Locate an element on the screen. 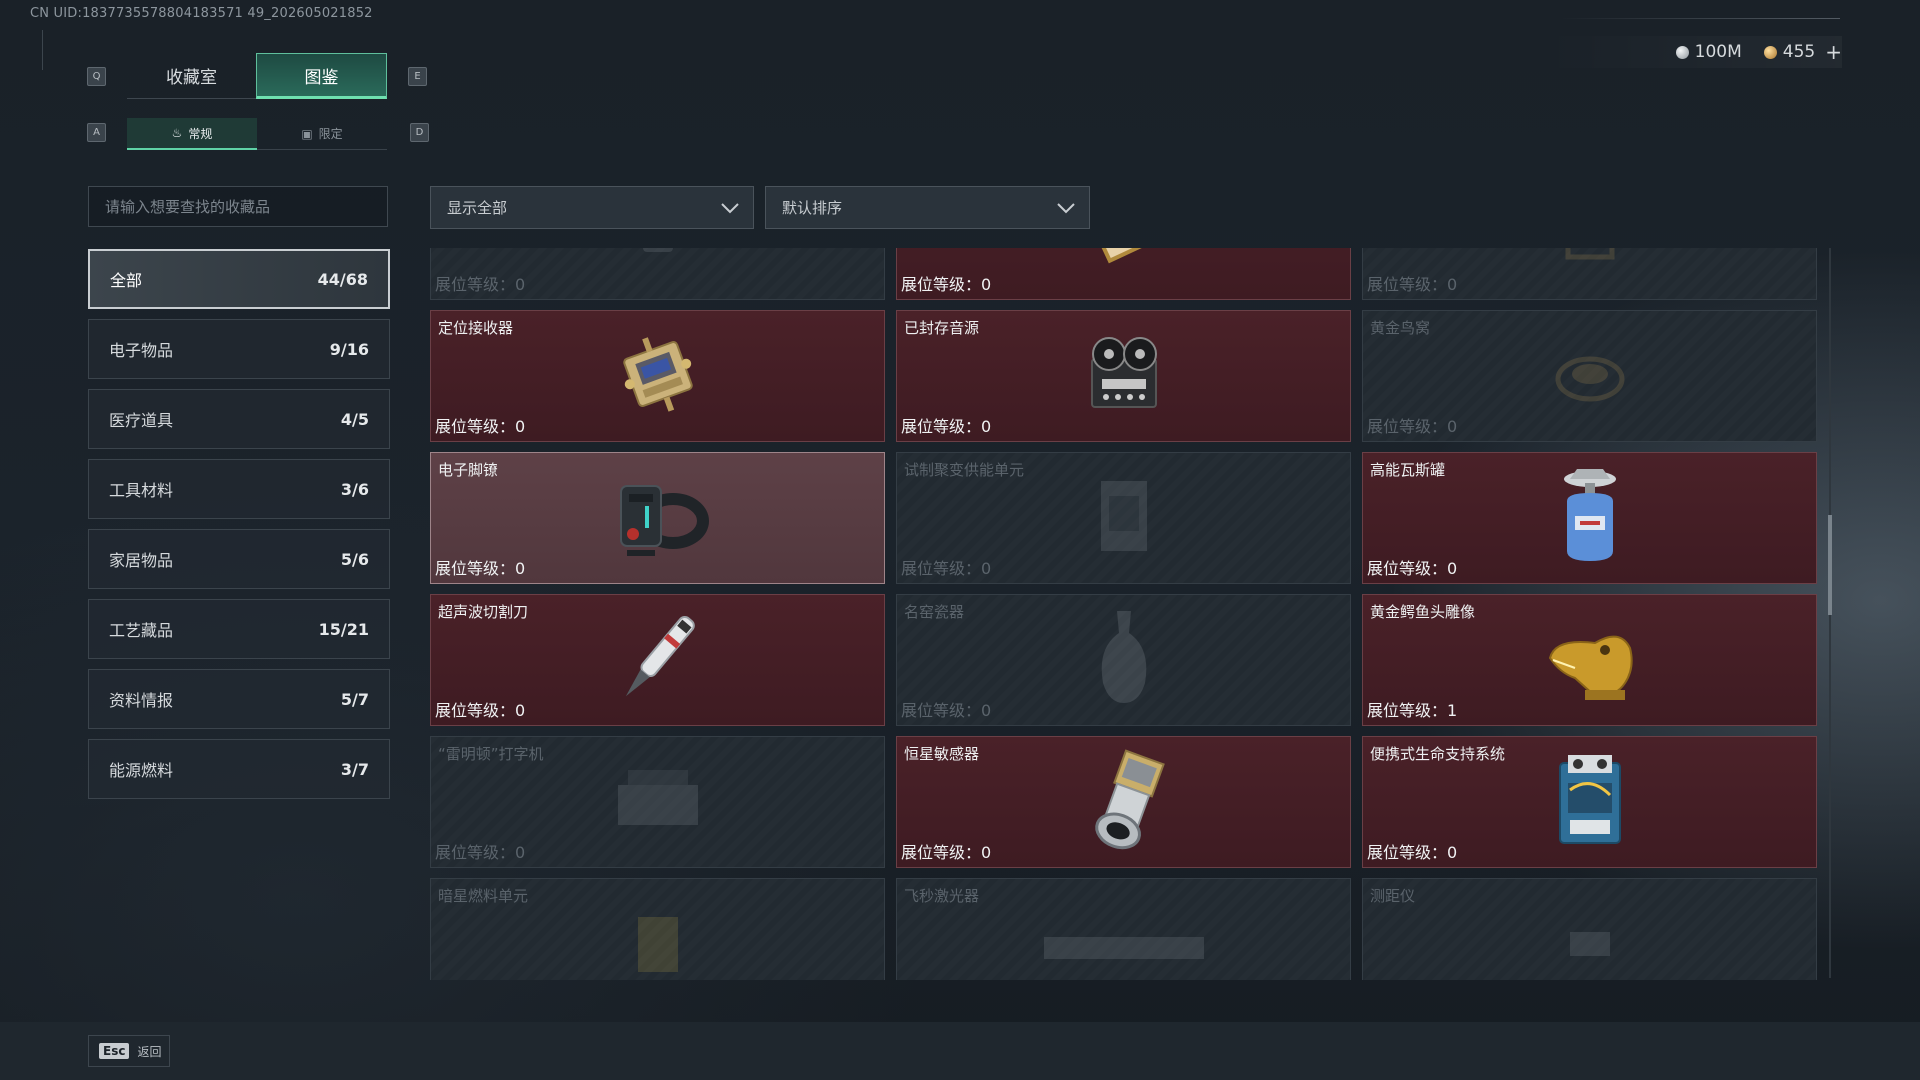  collectible-card: 飞秒激光器 is located at coordinates (1123, 929).